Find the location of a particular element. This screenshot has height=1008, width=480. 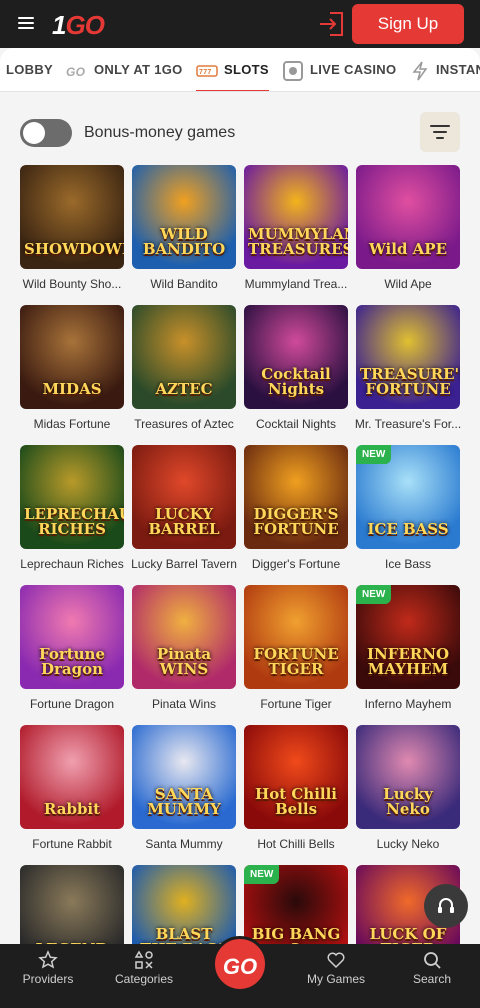

game-thumbnail: Hot Chilli Bells is located at coordinates (296, 777).